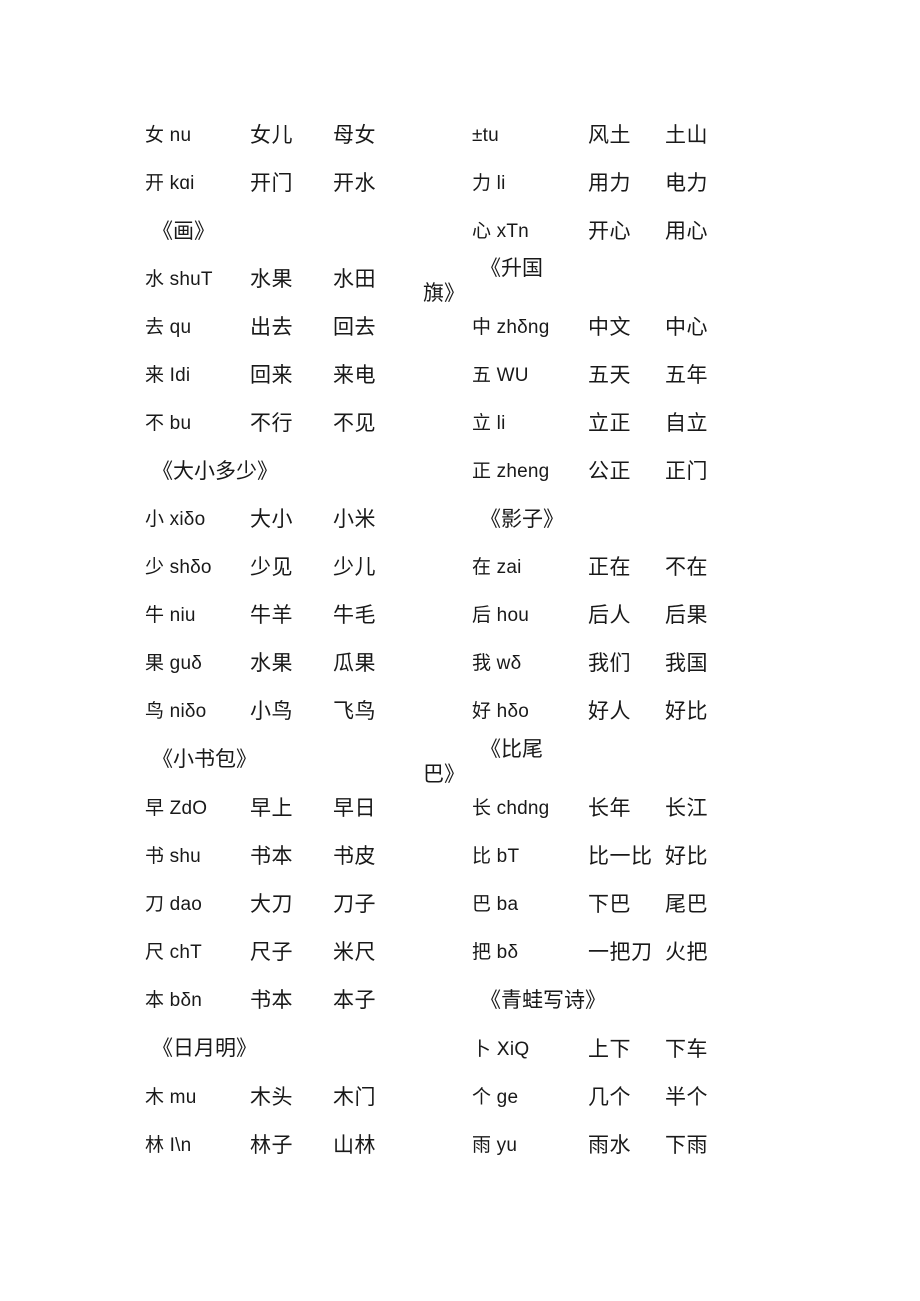 The image size is (920, 1301). I want to click on character-with-pinyin: 立 li, so click(489, 423).